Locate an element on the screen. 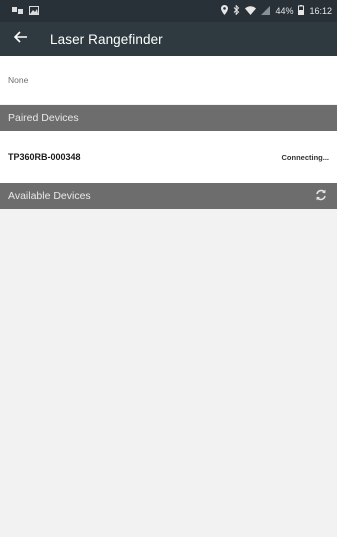 The image size is (337, 537). image-icon is located at coordinates (34, 11).